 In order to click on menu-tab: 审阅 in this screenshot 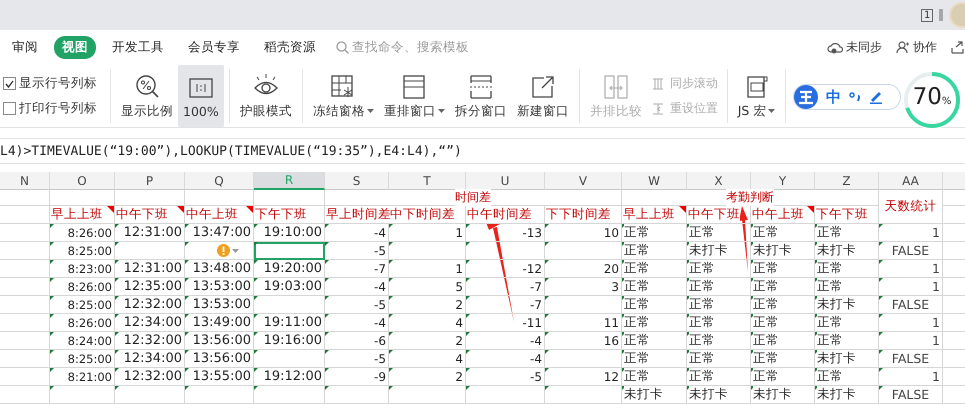, I will do `click(25, 47)`.